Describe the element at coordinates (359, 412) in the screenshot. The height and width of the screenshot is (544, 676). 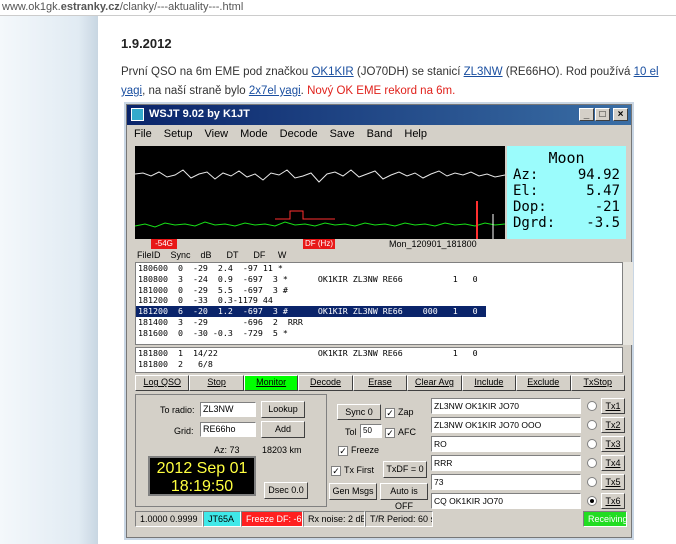
I see `sync-spinner: Sync 0` at that location.